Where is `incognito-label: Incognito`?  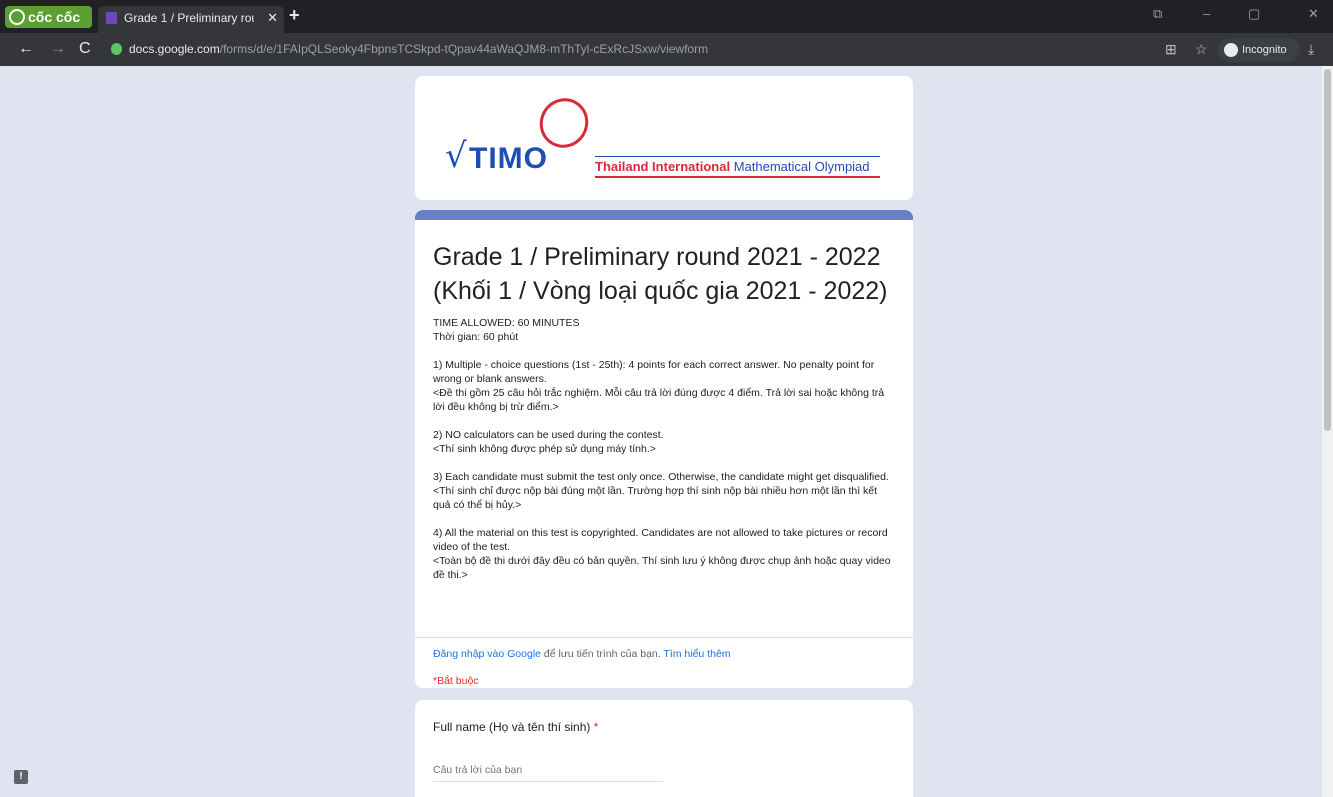 incognito-label: Incognito is located at coordinates (1264, 50).